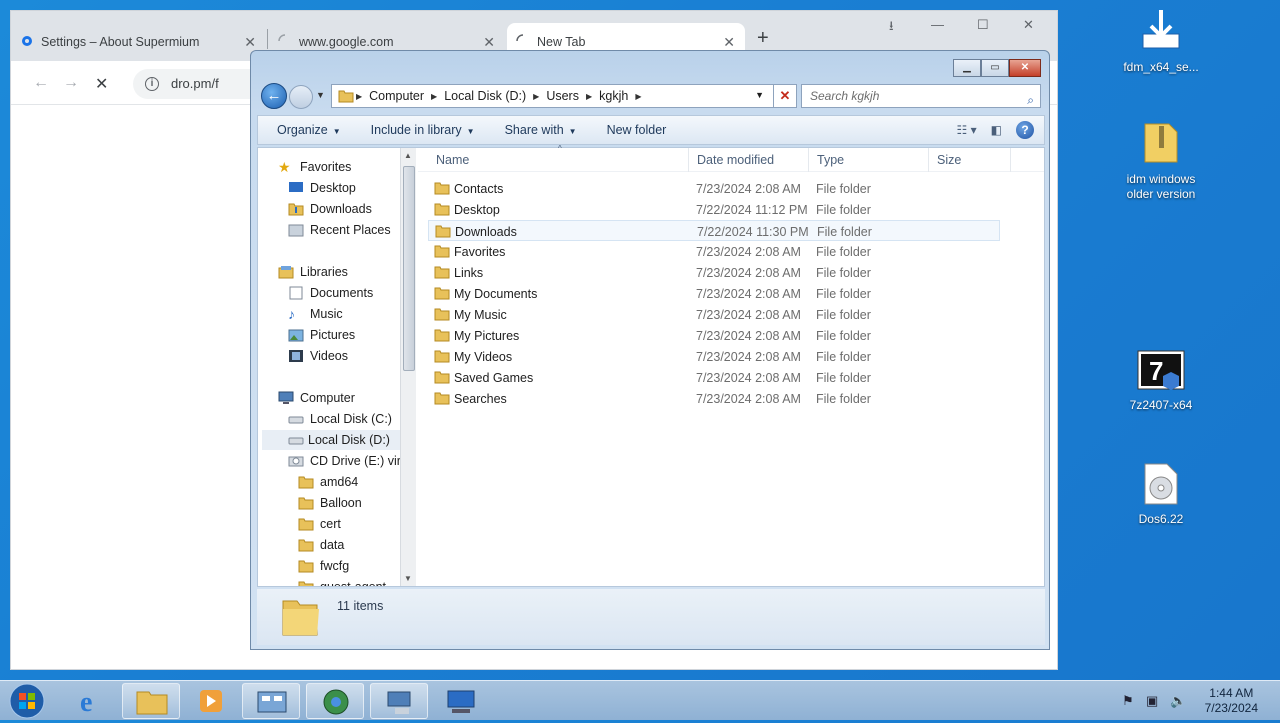  What do you see at coordinates (71, 83) in the screenshot?
I see `forward-arrow-icon: →` at bounding box center [71, 83].